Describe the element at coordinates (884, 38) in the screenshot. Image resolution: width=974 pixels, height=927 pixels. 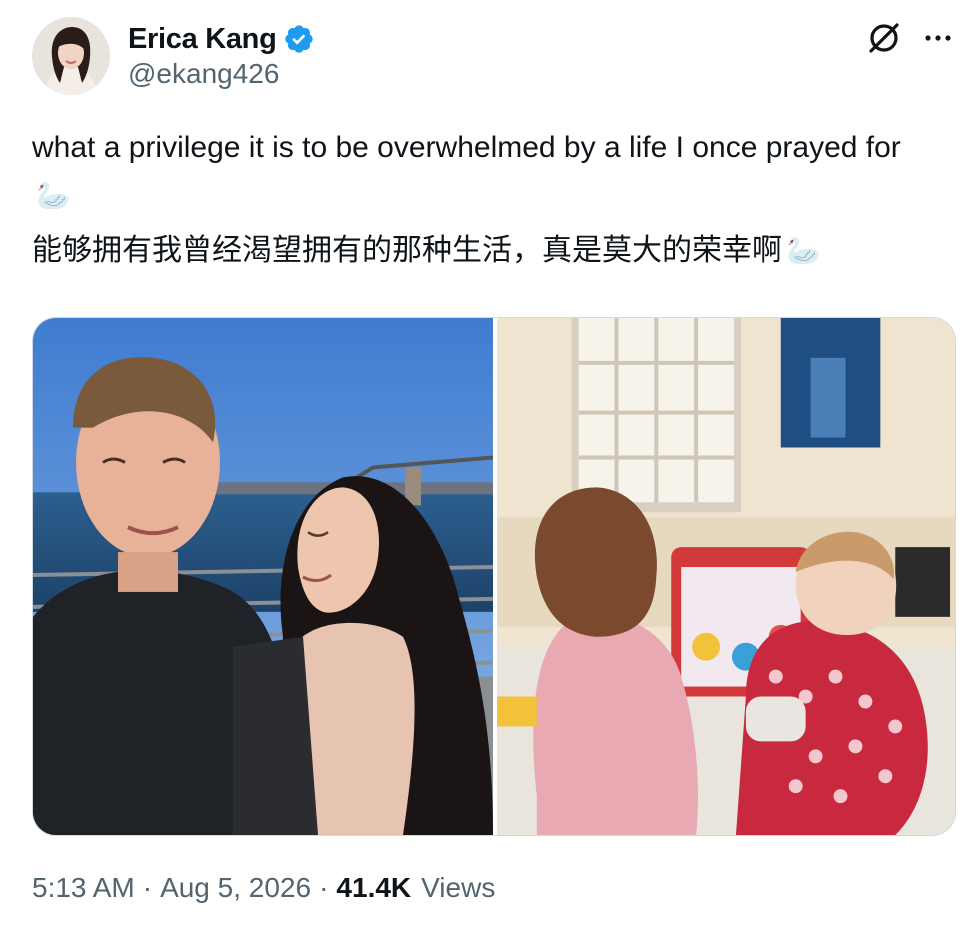
I see `grok-icon` at that location.